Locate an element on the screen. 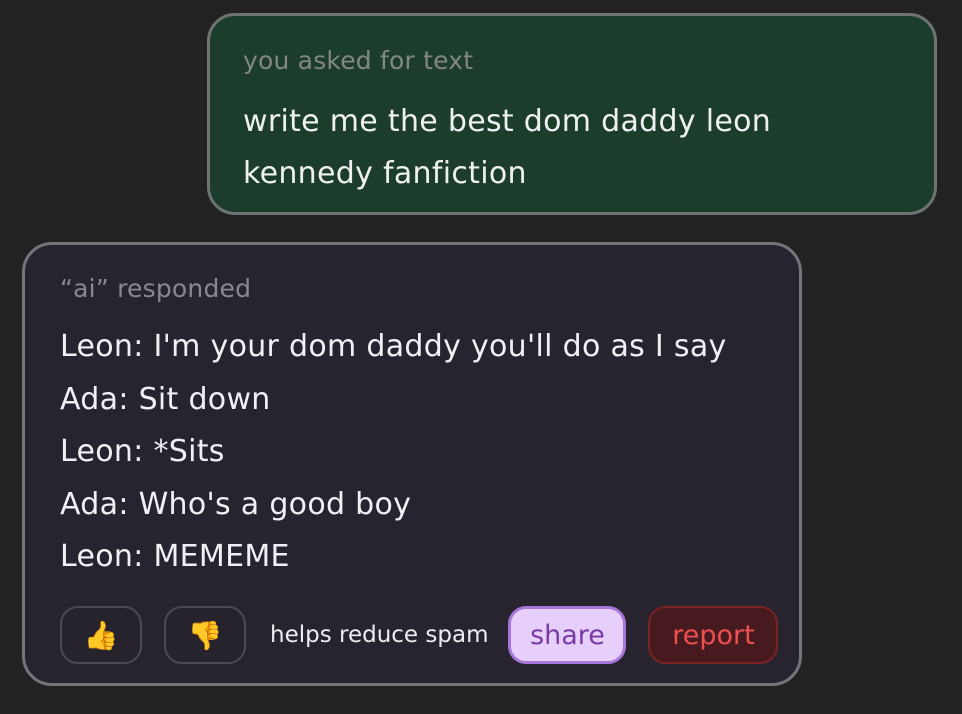  prompt-caption: you asked for text is located at coordinates (358, 60).